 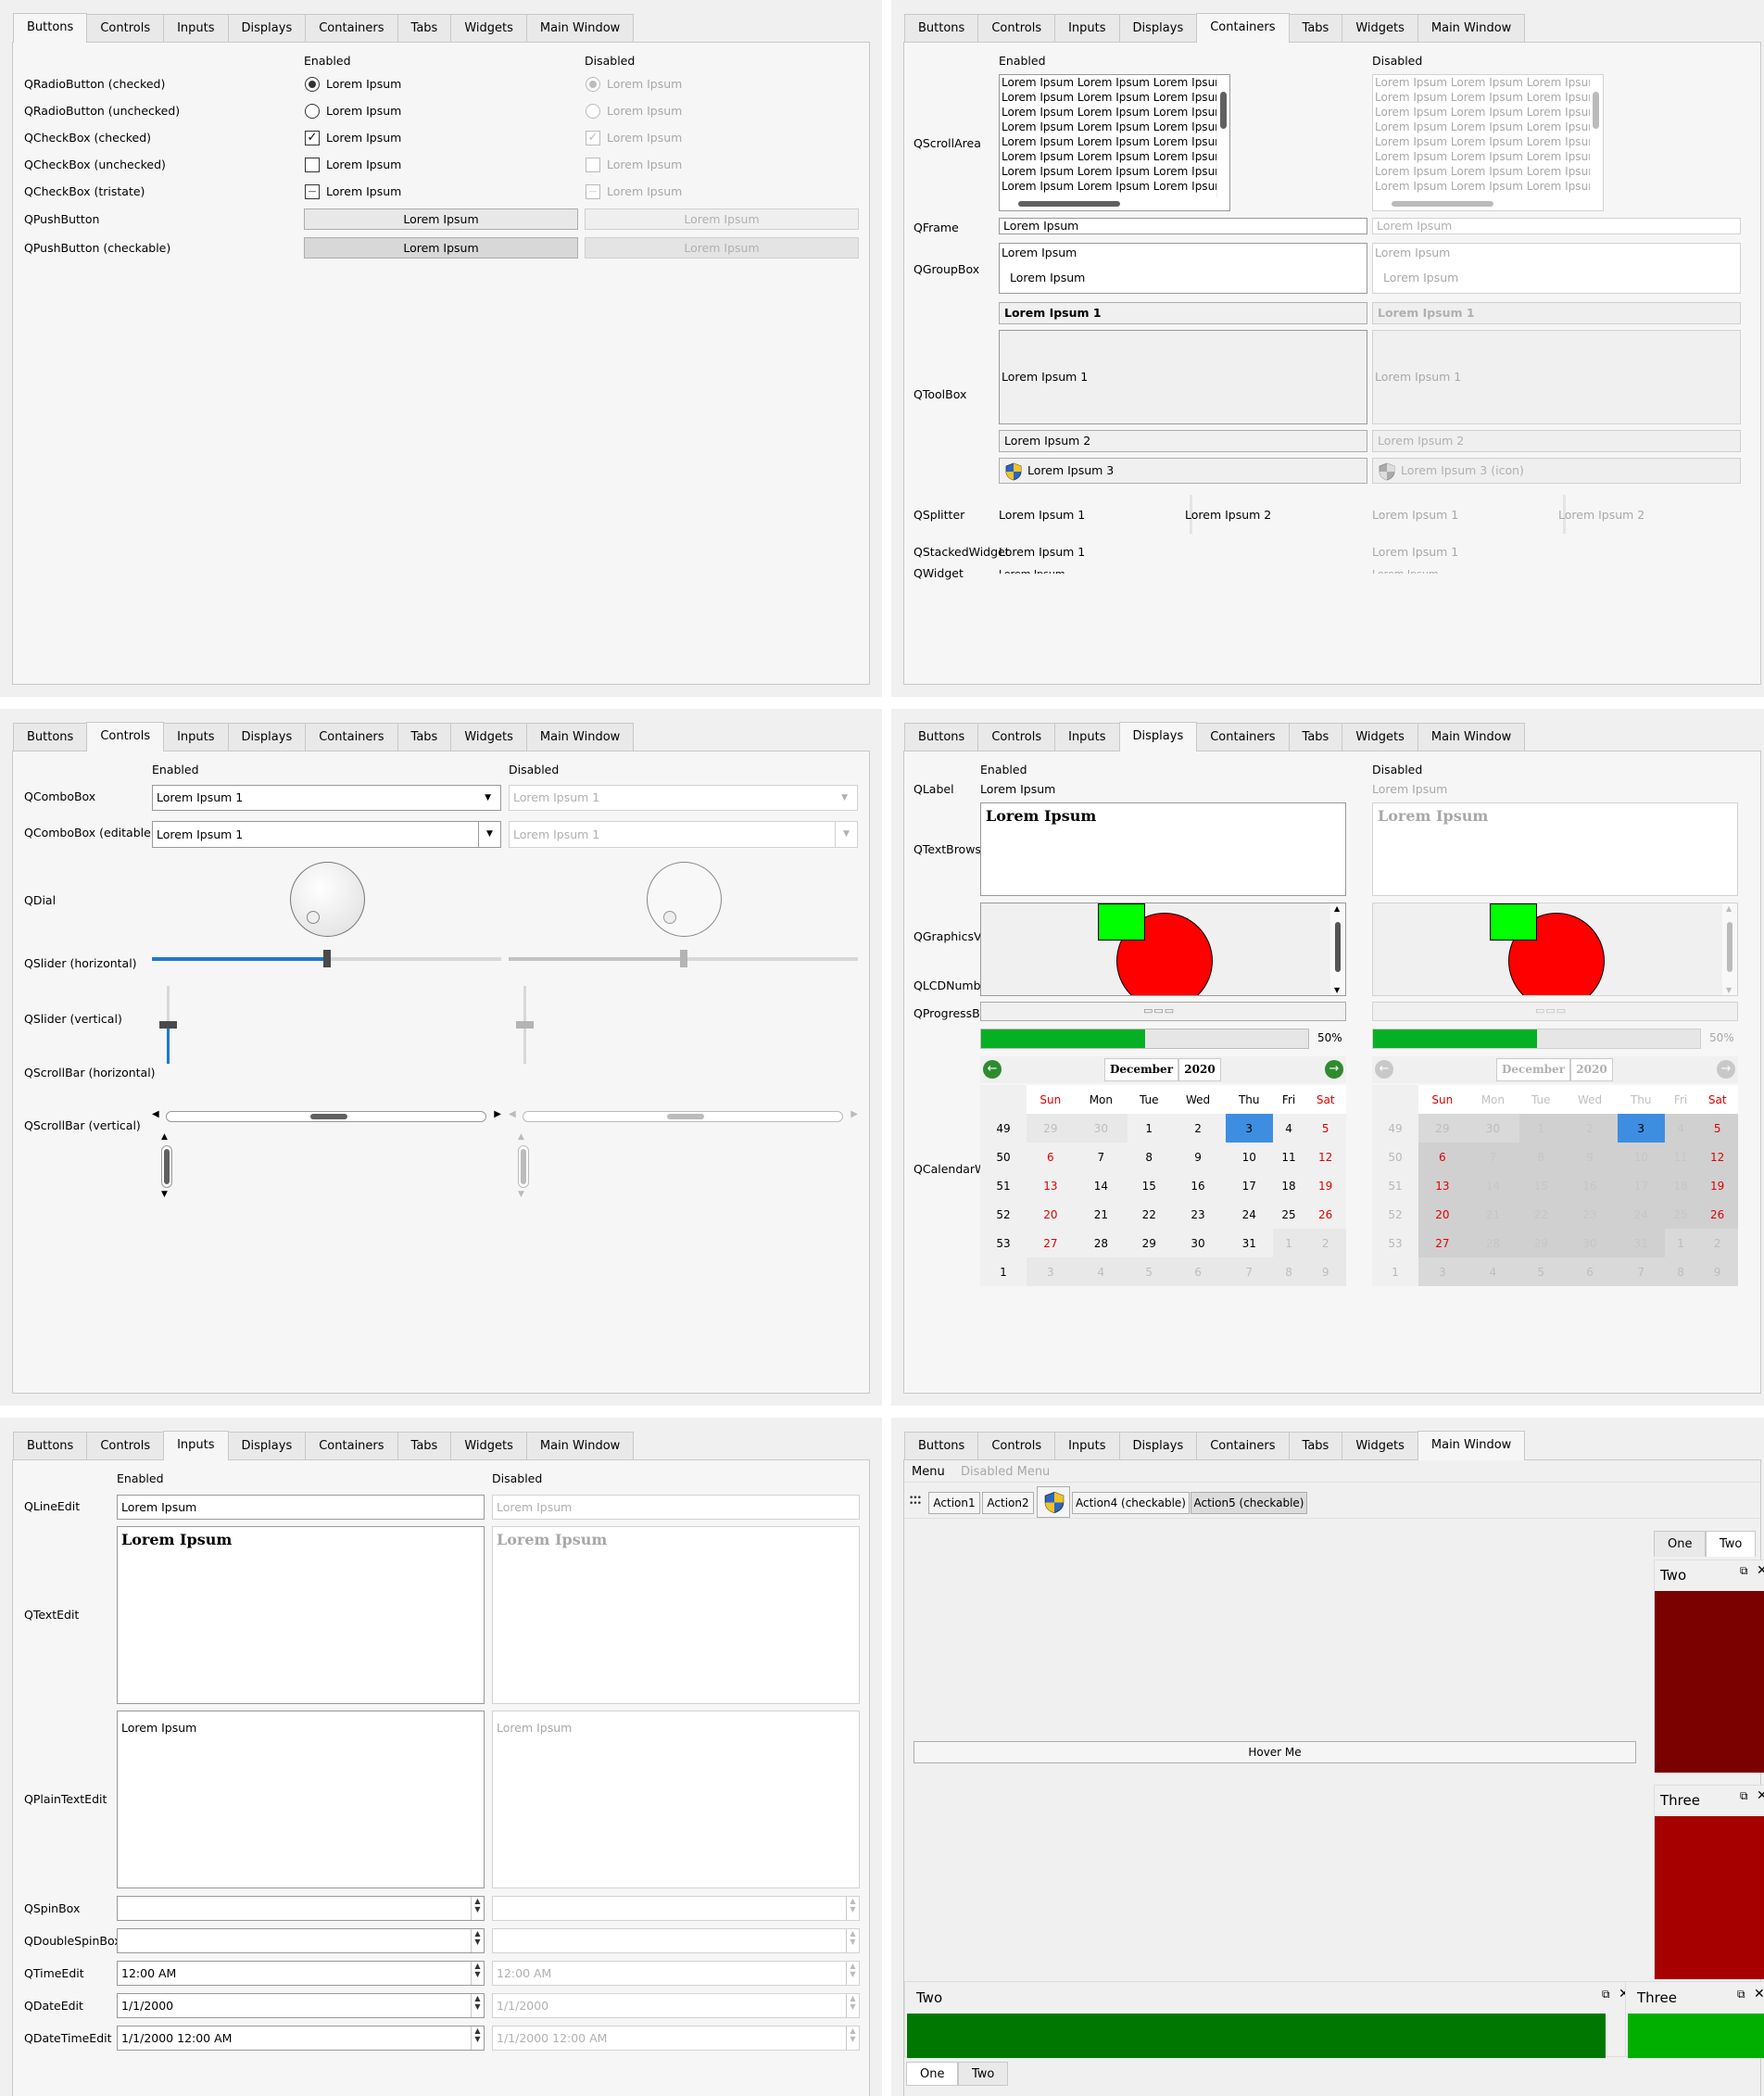 I want to click on calendar-date: 31, so click(x=1249, y=1243).